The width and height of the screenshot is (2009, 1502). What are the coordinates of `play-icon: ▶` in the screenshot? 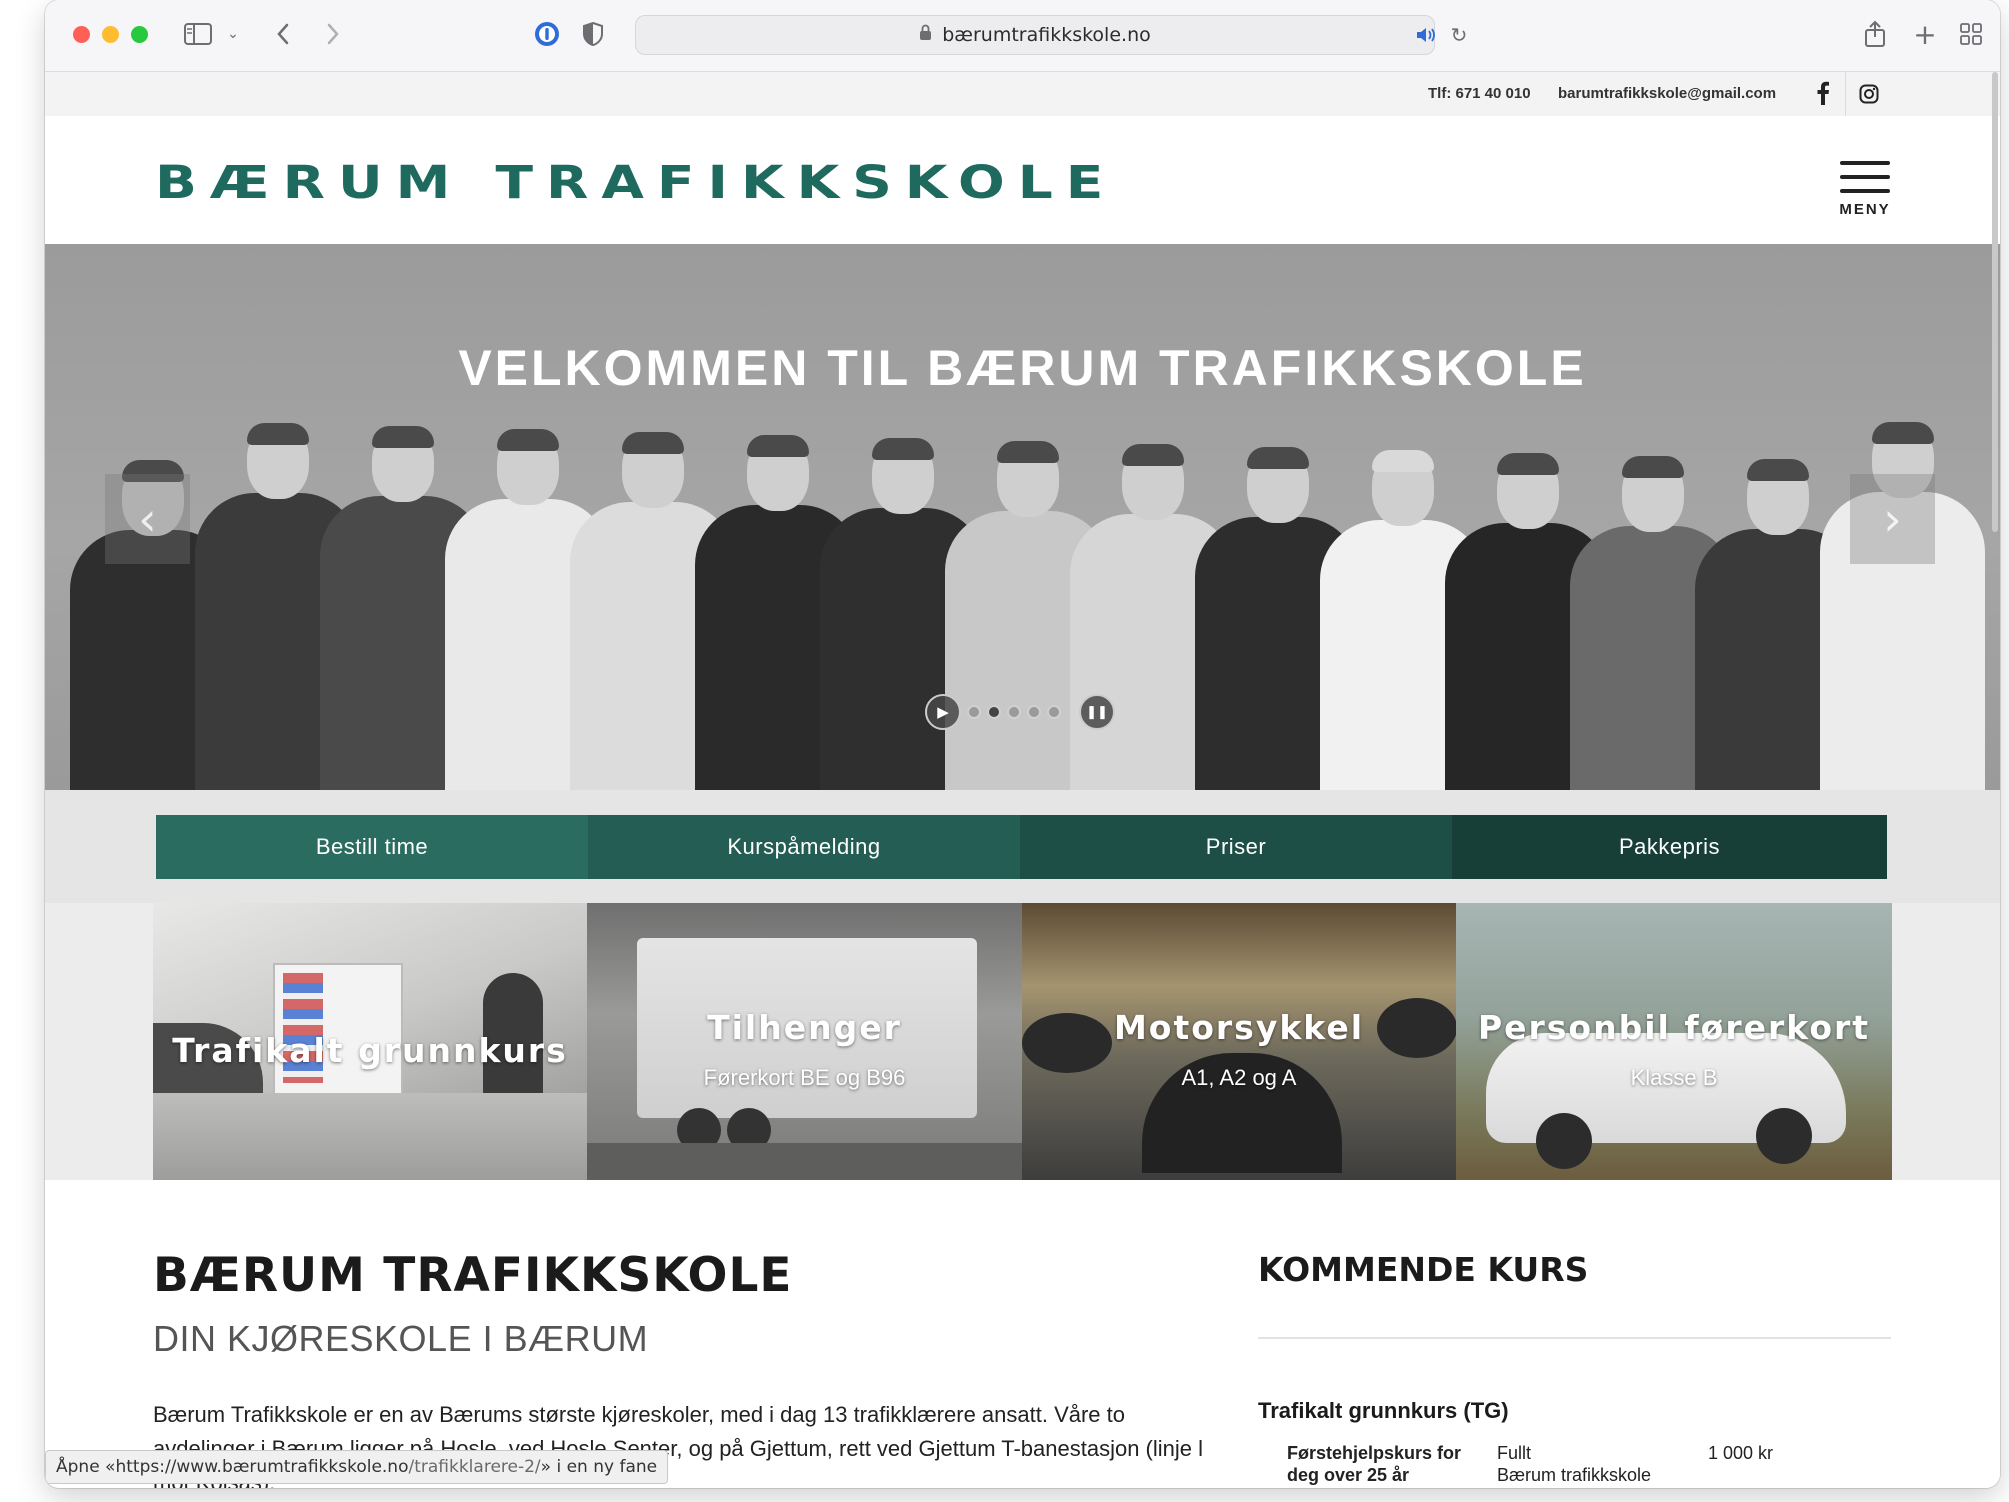 It's located at (943, 712).